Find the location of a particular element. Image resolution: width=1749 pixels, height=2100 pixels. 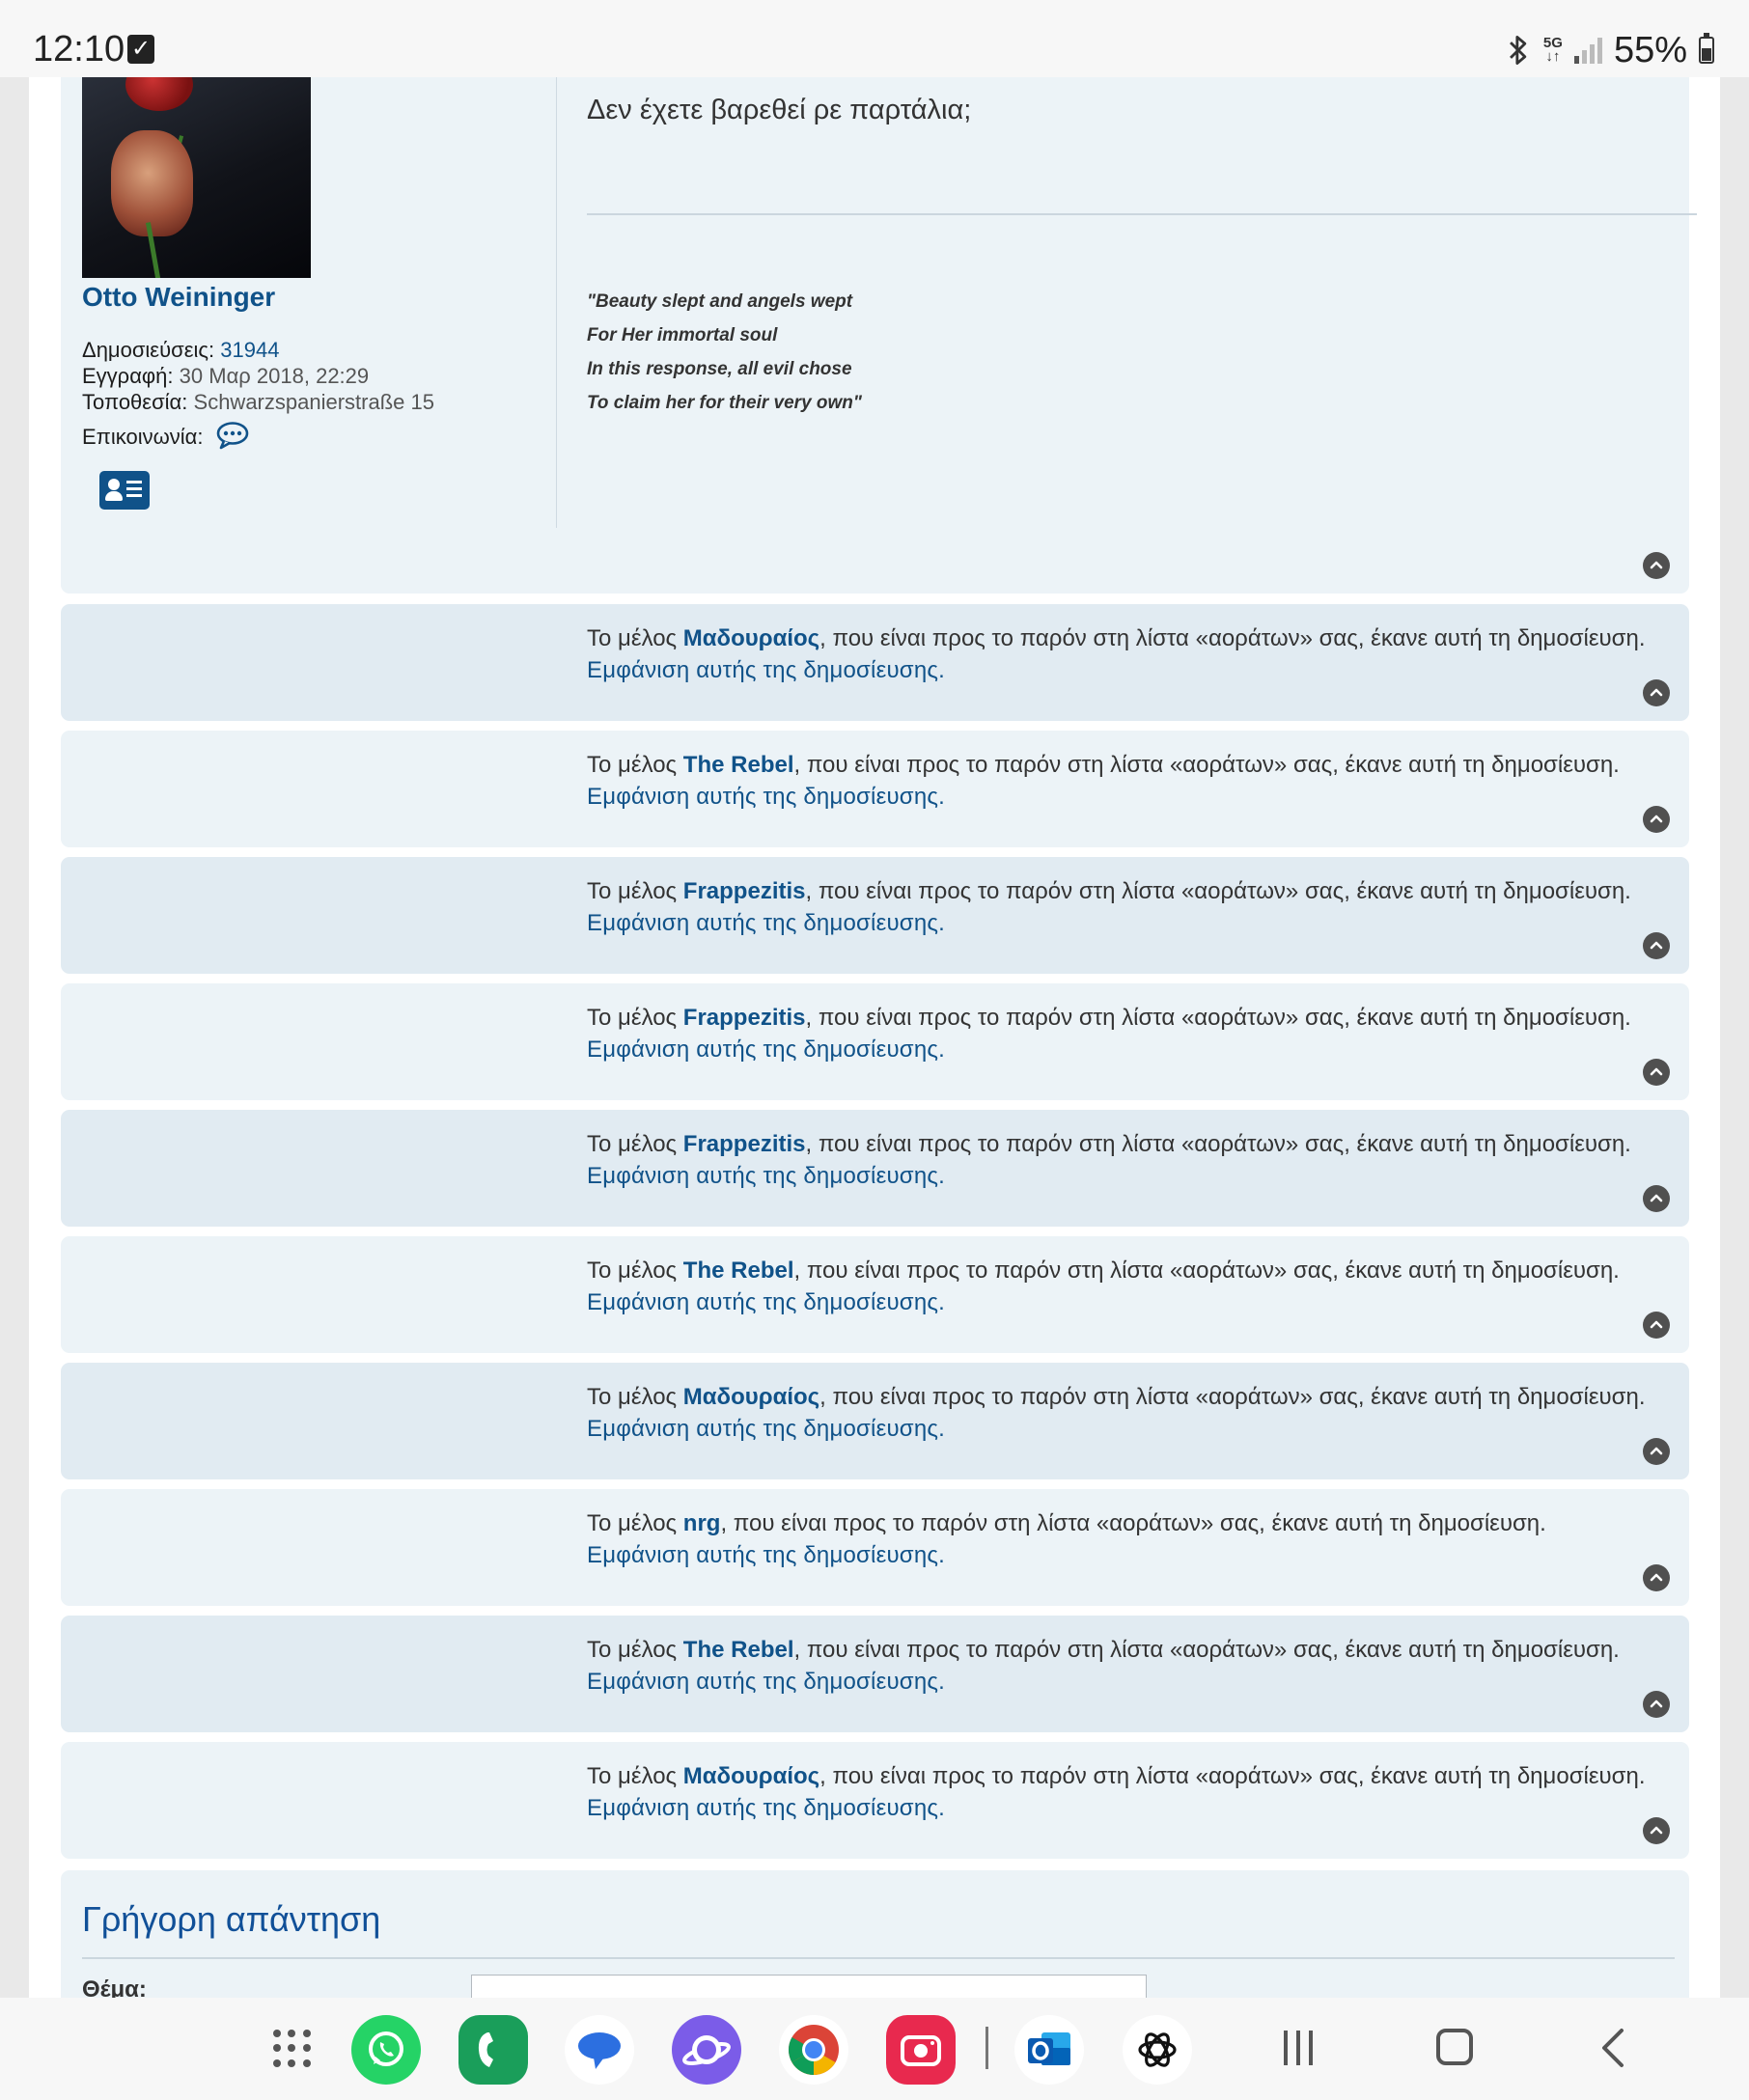

checkbox-notification-icon: ✓ is located at coordinates (141, 49).